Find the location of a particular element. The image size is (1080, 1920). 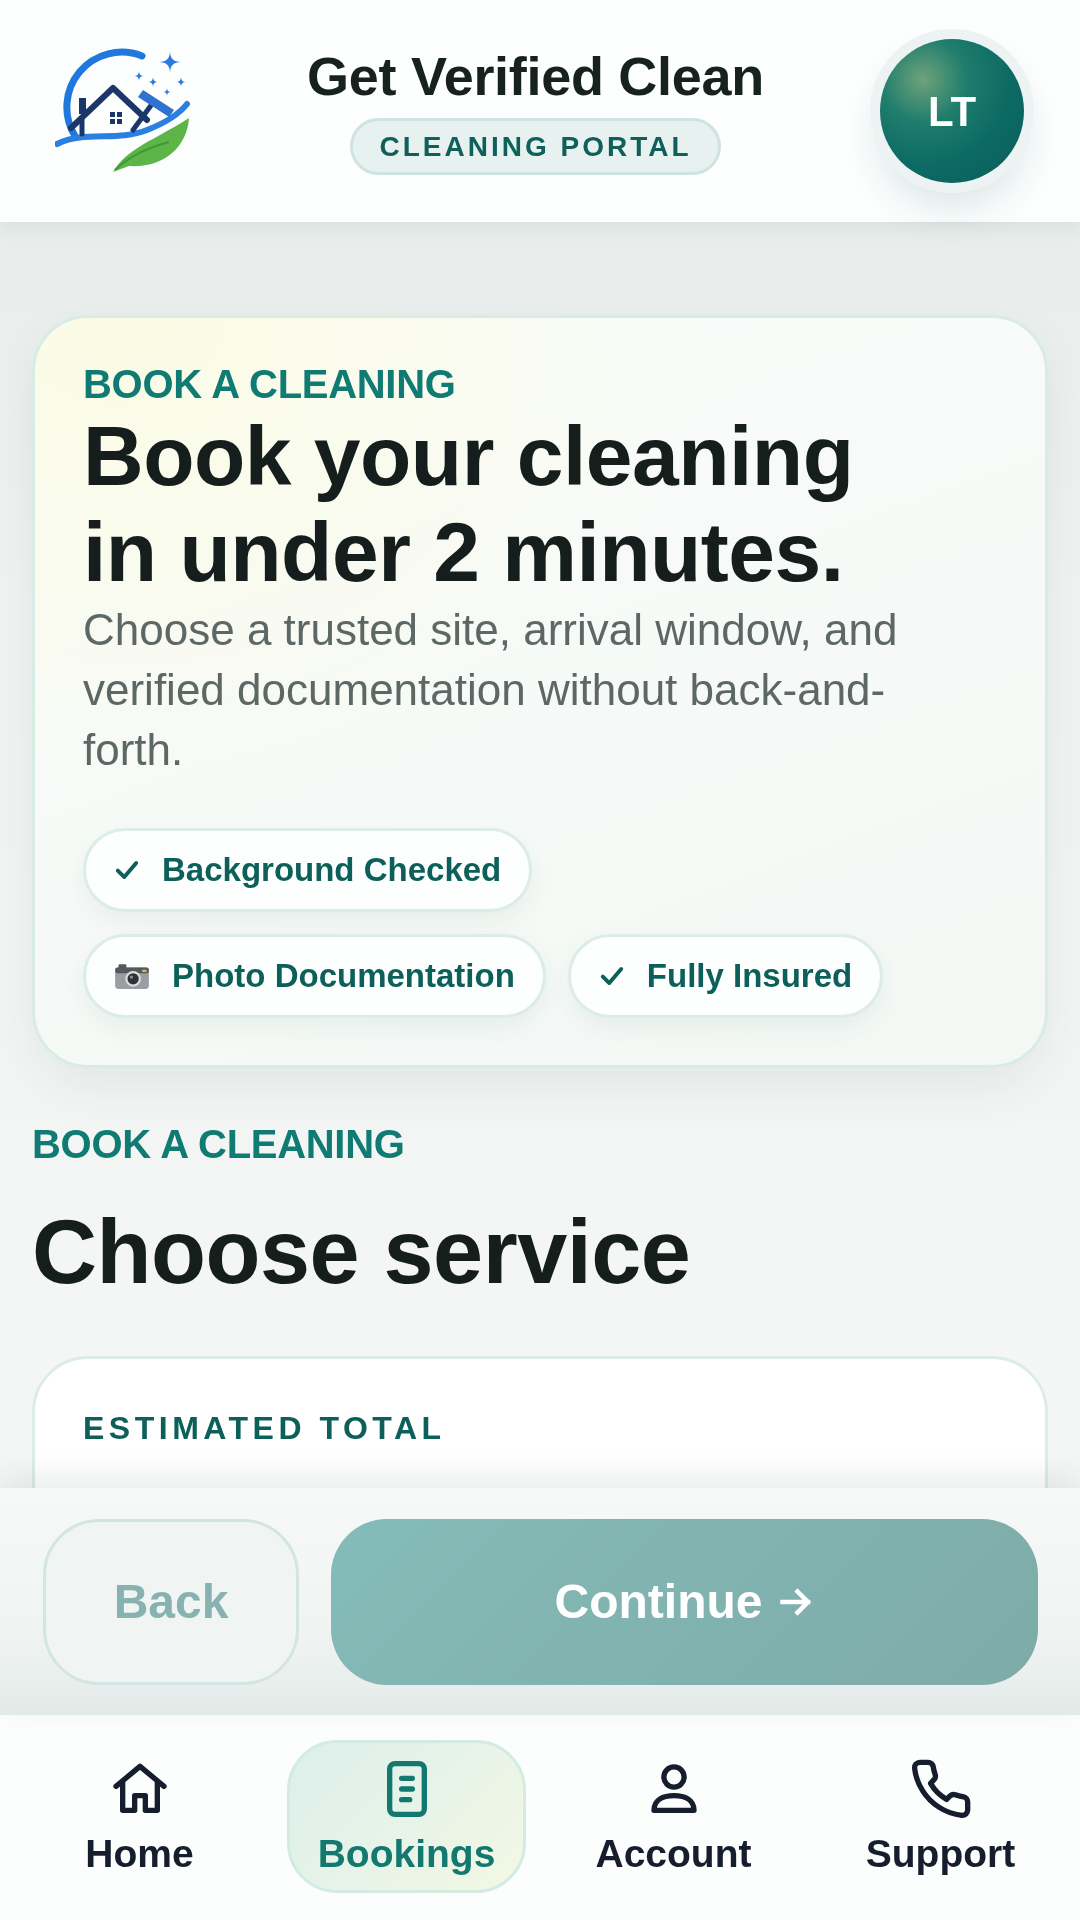

portal-tag: CLEANING PORTAL is located at coordinates (535, 146).